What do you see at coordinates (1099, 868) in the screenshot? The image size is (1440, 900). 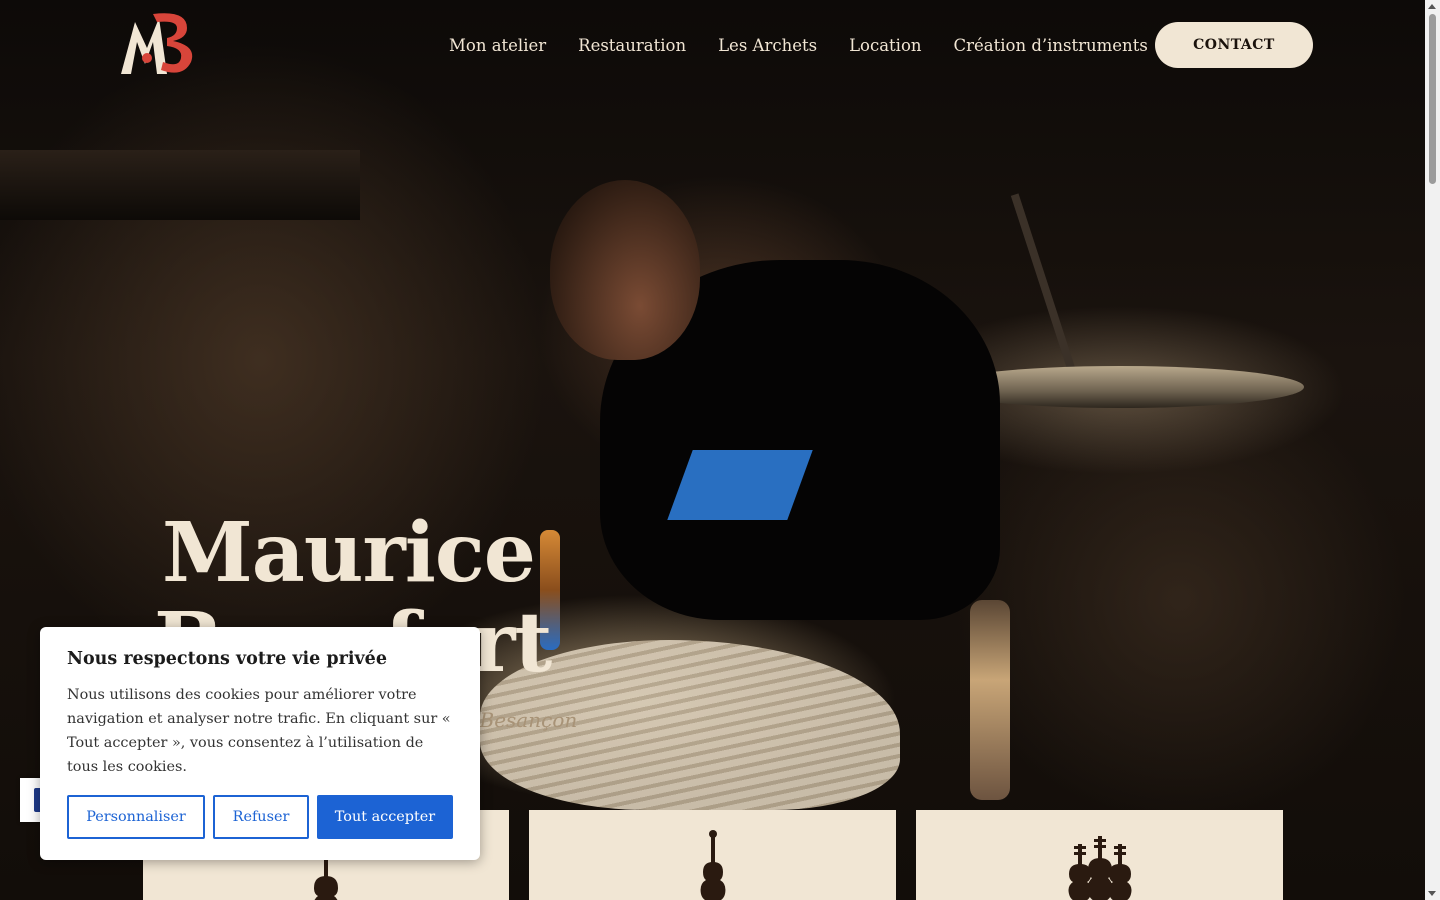 I see `violins-trio-icon` at bounding box center [1099, 868].